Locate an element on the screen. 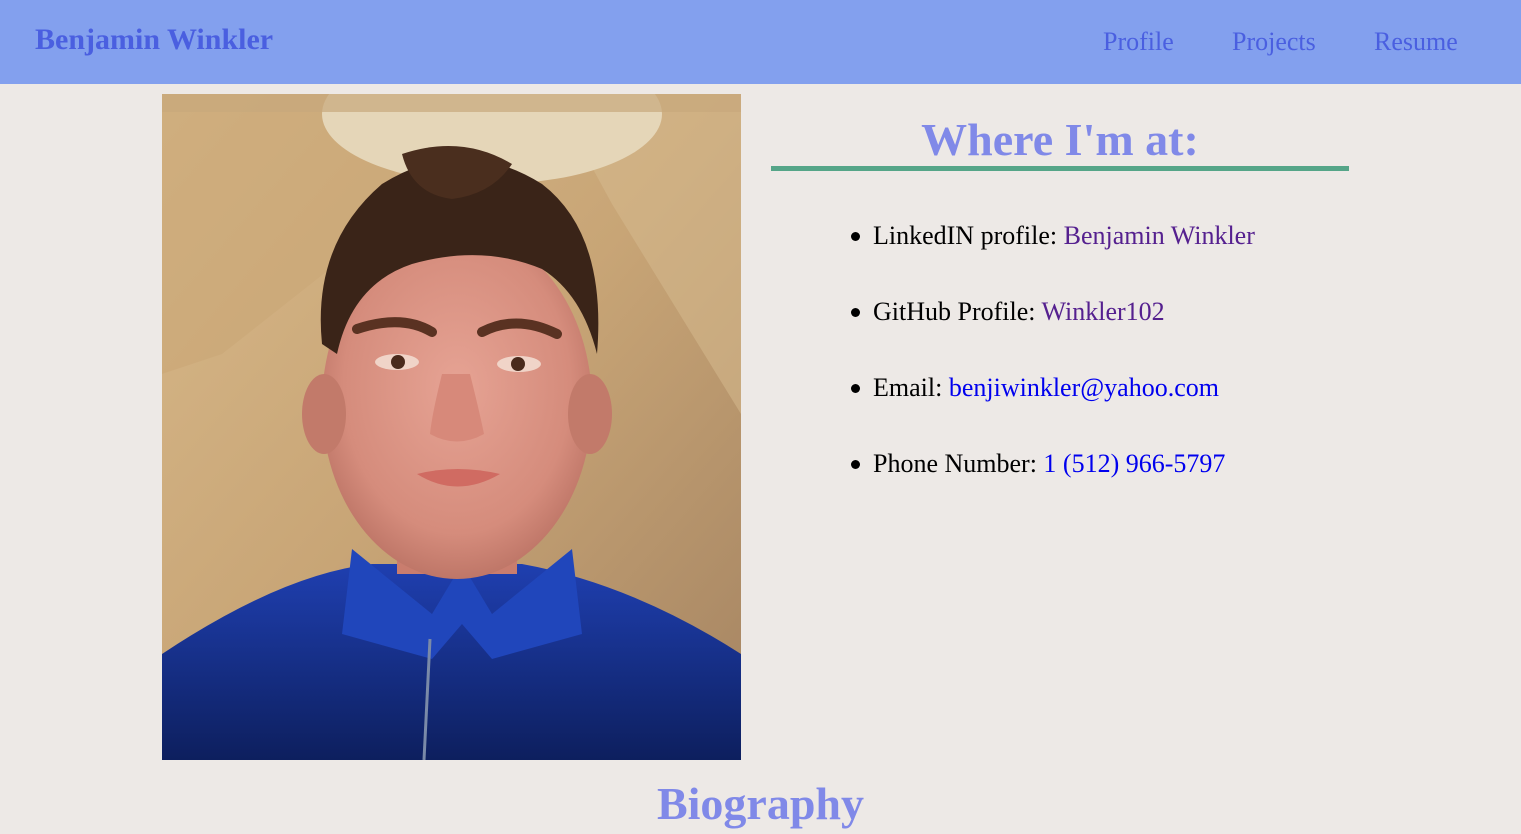 This screenshot has width=1521, height=834. contact-heading: Where I'm at: is located at coordinates (1060, 139).